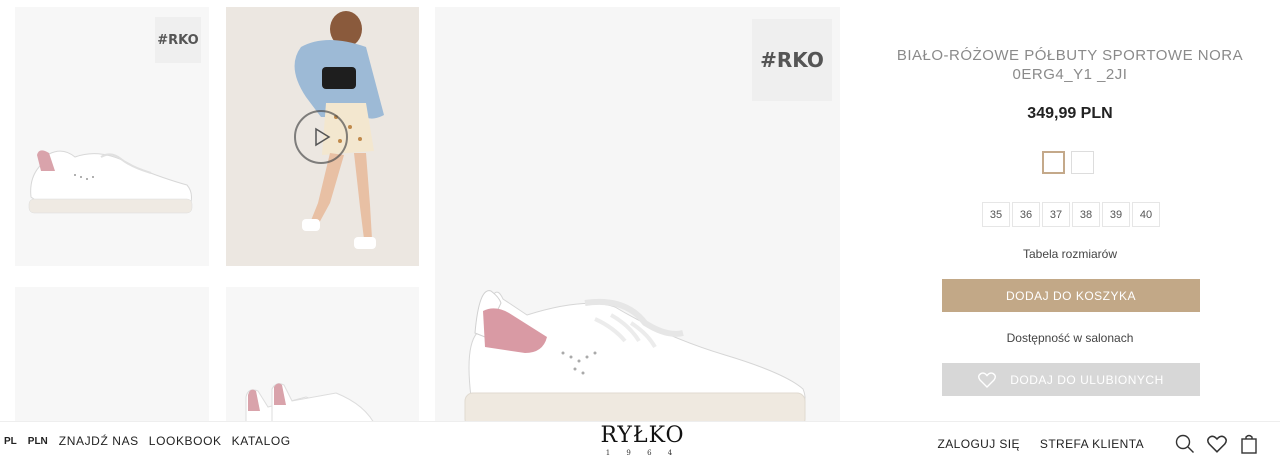 This screenshot has width=1280, height=472. I want to click on brand-logo: RYŁKO 1 9 6 4, so click(642, 441).